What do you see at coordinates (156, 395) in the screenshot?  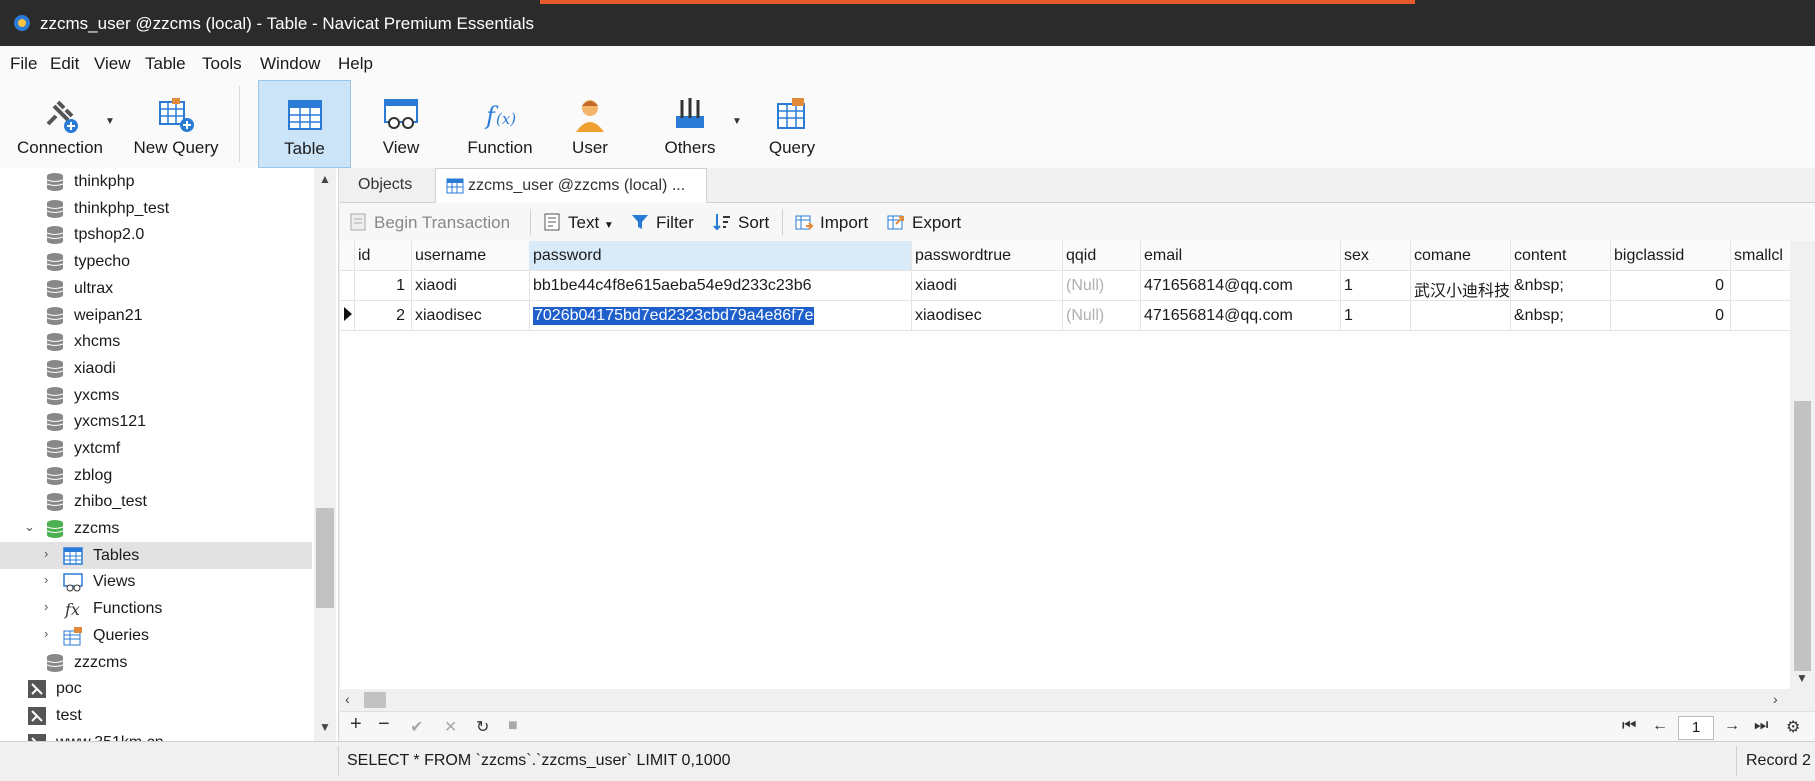 I see `tree-item-database: yxcms` at bounding box center [156, 395].